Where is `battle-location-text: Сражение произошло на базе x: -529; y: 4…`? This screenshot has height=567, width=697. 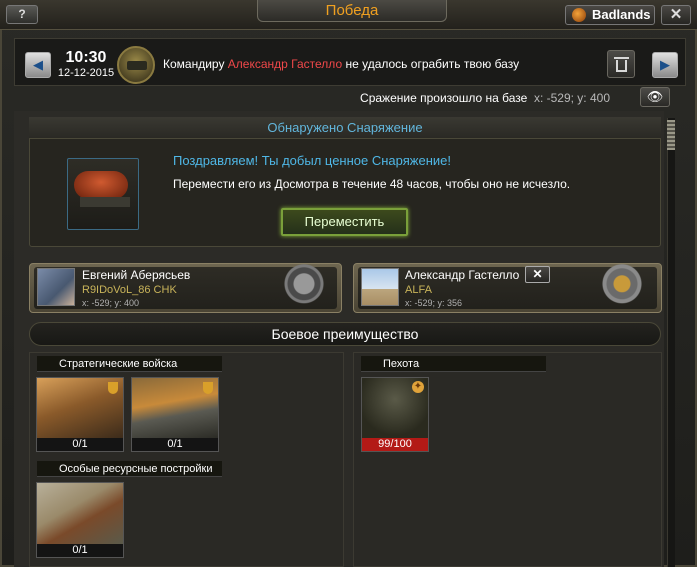
battle-location-text: Сражение произошло на базе x: -529; y: 4… is located at coordinates (485, 98).